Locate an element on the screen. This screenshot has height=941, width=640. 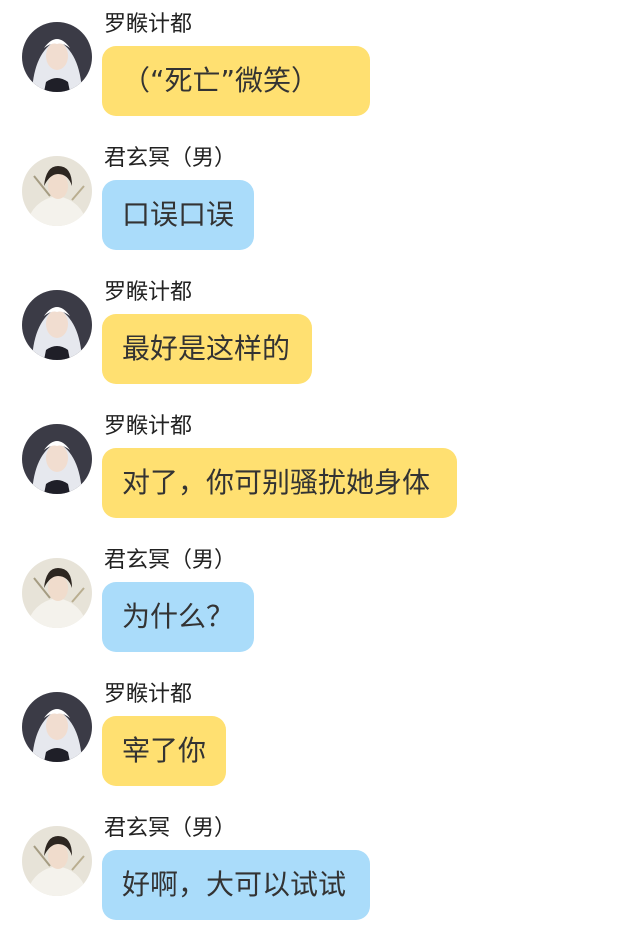
chat-message: 罗睺计都 （“死亡”微笑） is located at coordinates (322, 65).